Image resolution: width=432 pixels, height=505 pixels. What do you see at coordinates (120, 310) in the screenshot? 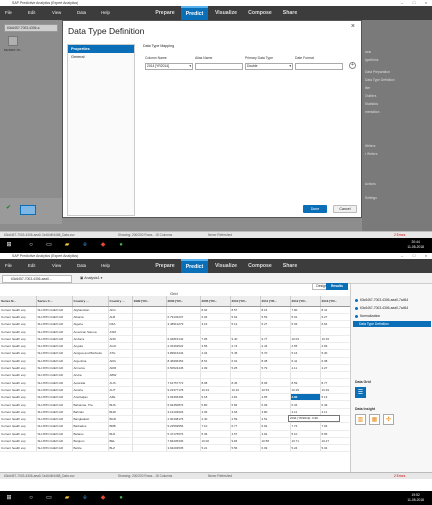
I see `table-cell: AFG` at bounding box center [120, 310].